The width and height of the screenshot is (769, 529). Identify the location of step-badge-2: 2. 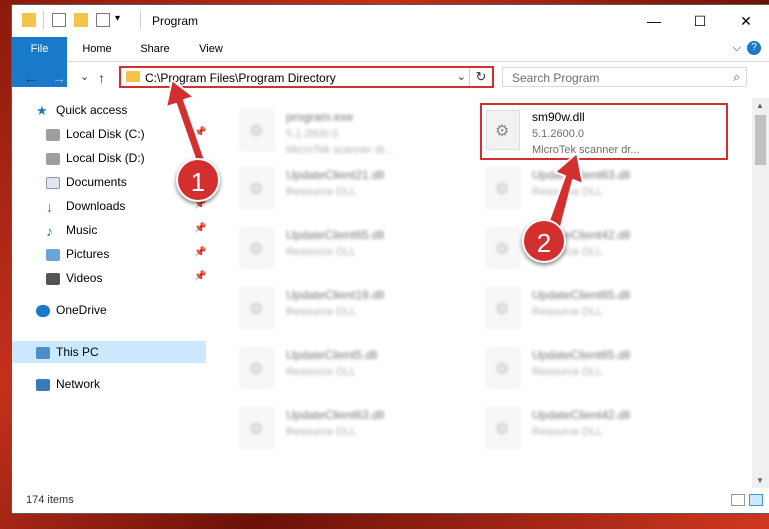
(544, 241).